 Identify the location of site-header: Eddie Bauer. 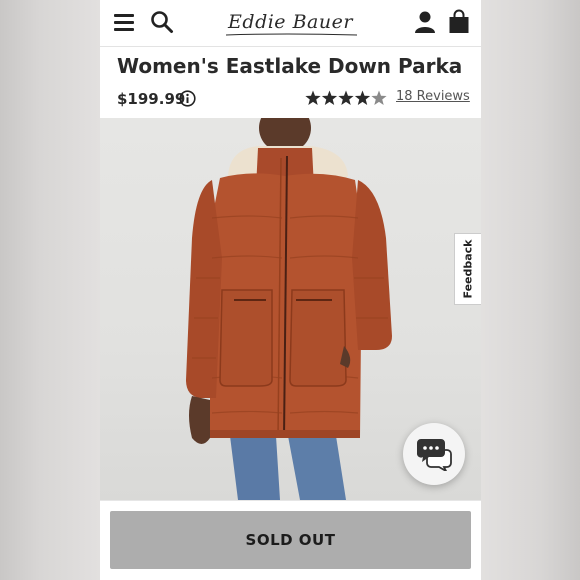
(290, 23).